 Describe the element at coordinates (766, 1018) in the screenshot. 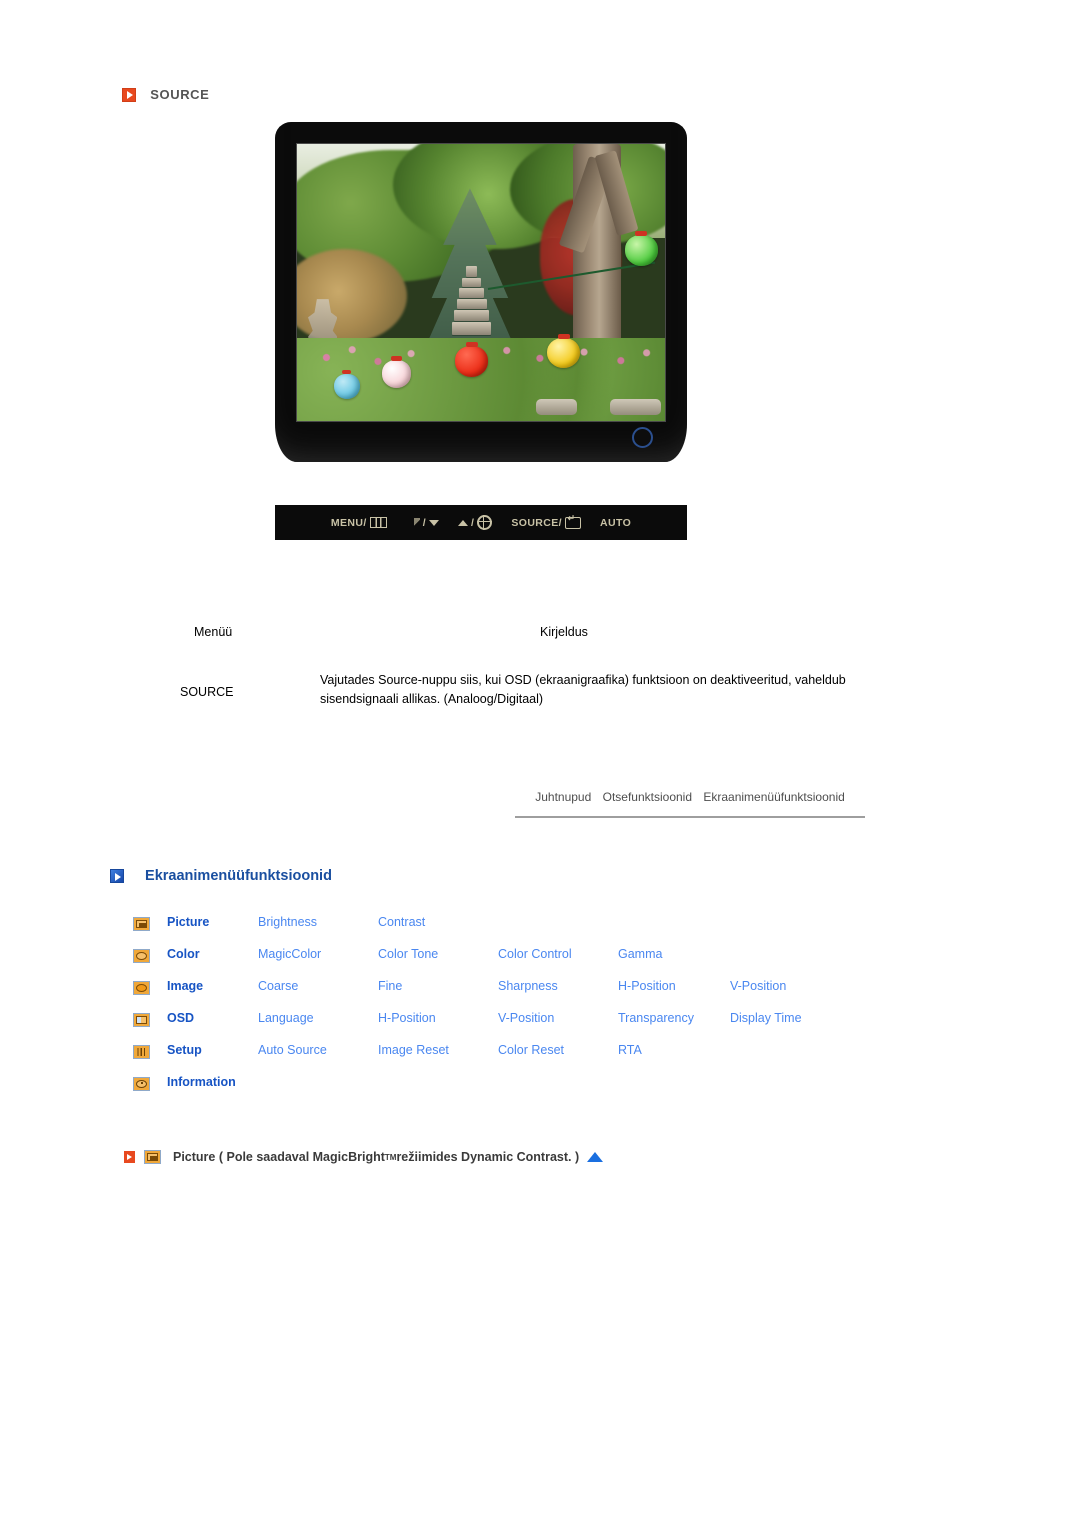

I see `menu-item-display-time: Display Time` at that location.